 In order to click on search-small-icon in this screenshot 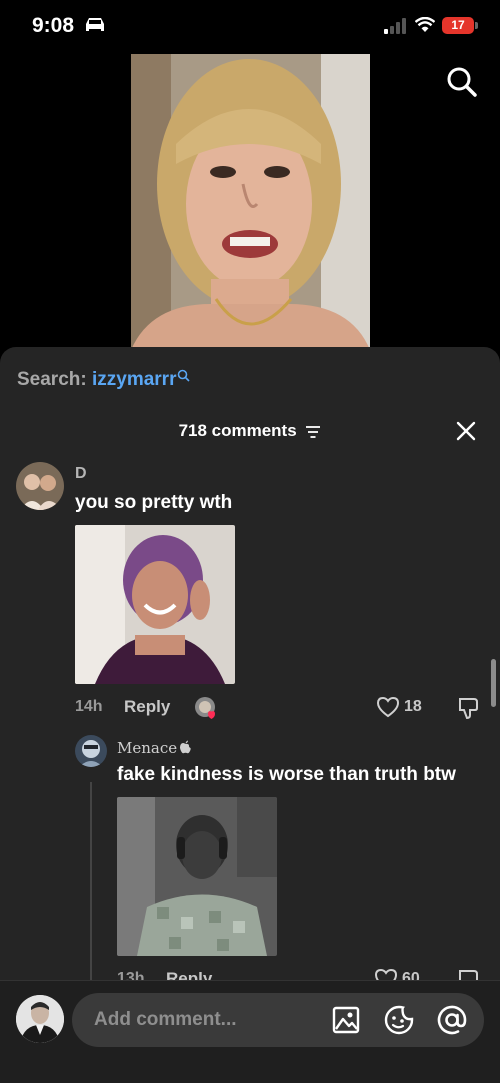, I will do `click(184, 375)`.